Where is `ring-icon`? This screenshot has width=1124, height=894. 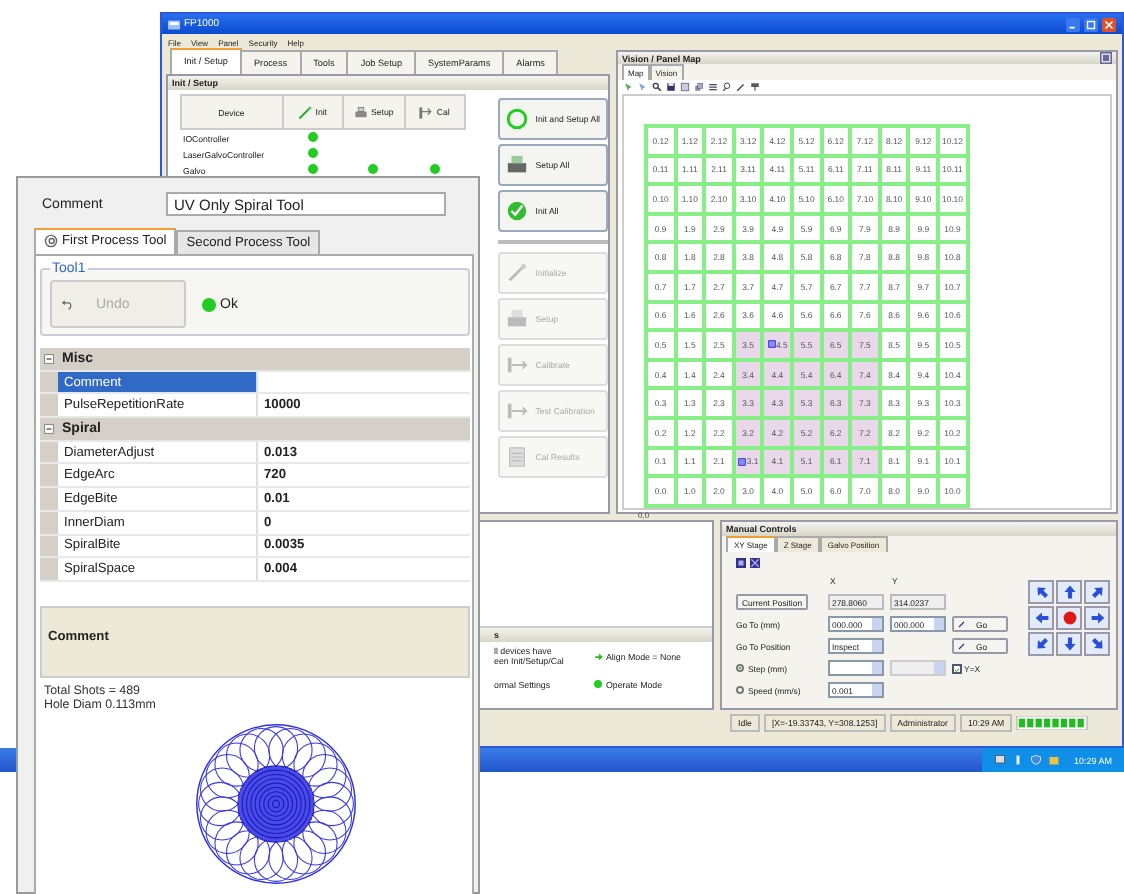
ring-icon is located at coordinates (516, 119).